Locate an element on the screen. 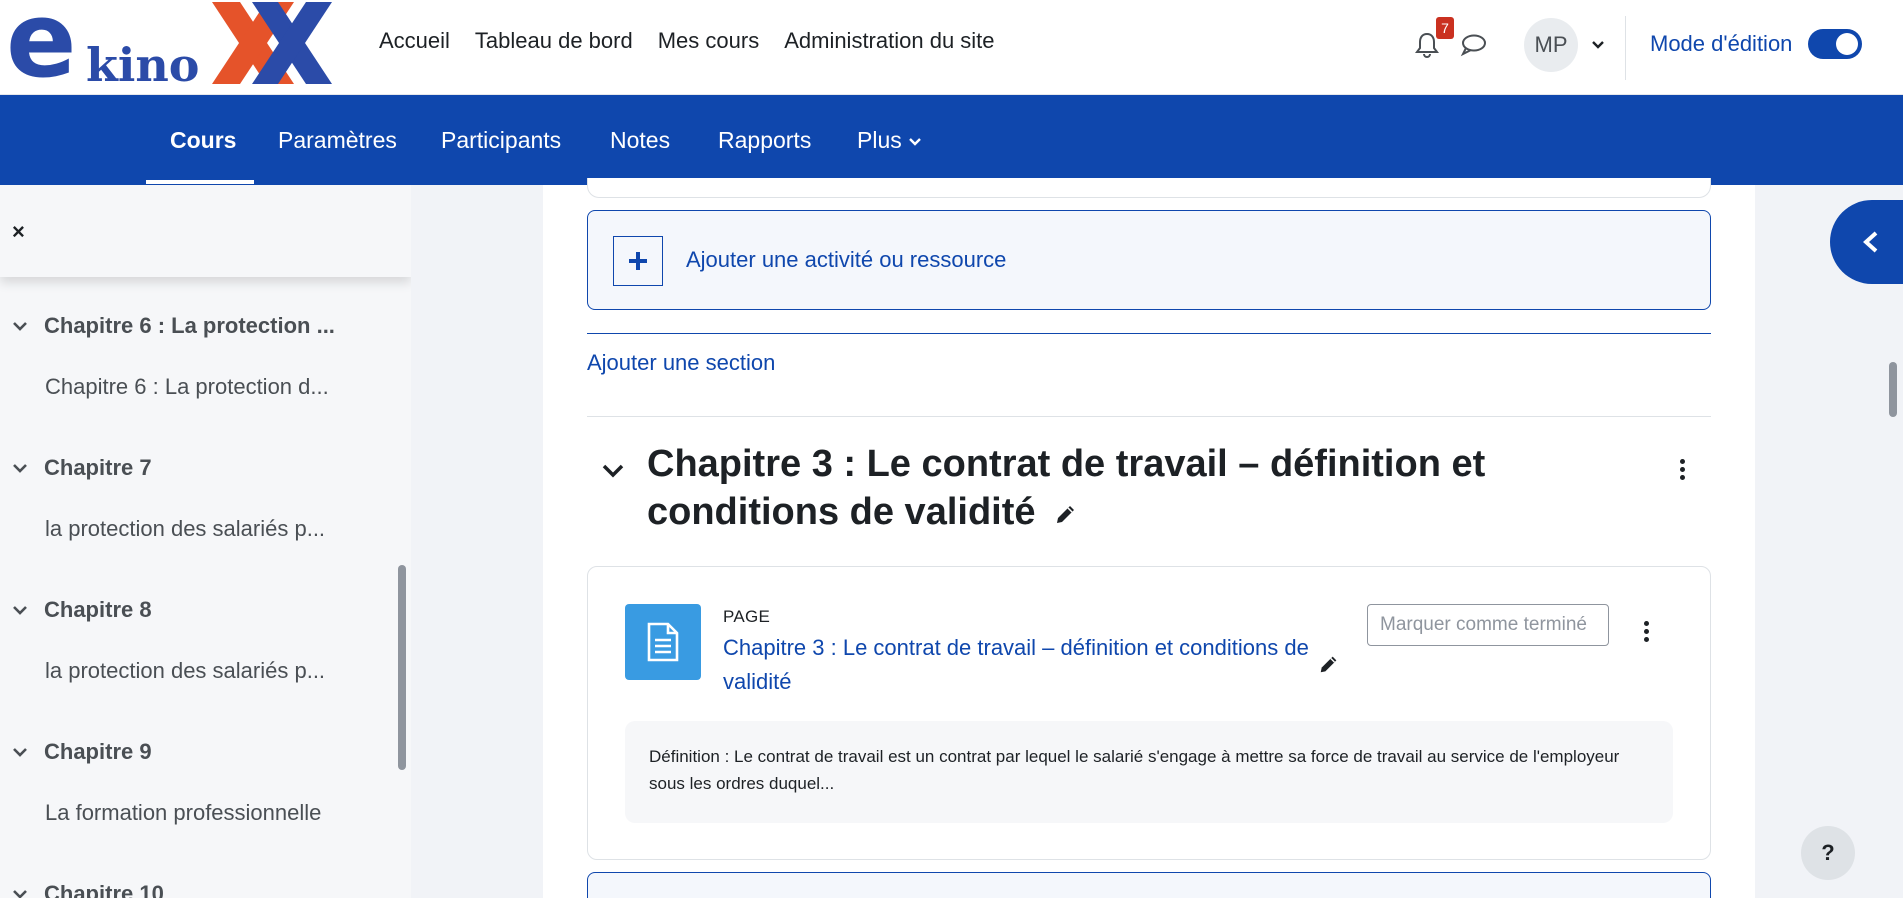  edit-mode-control: Mode d'édition is located at coordinates (1756, 44).